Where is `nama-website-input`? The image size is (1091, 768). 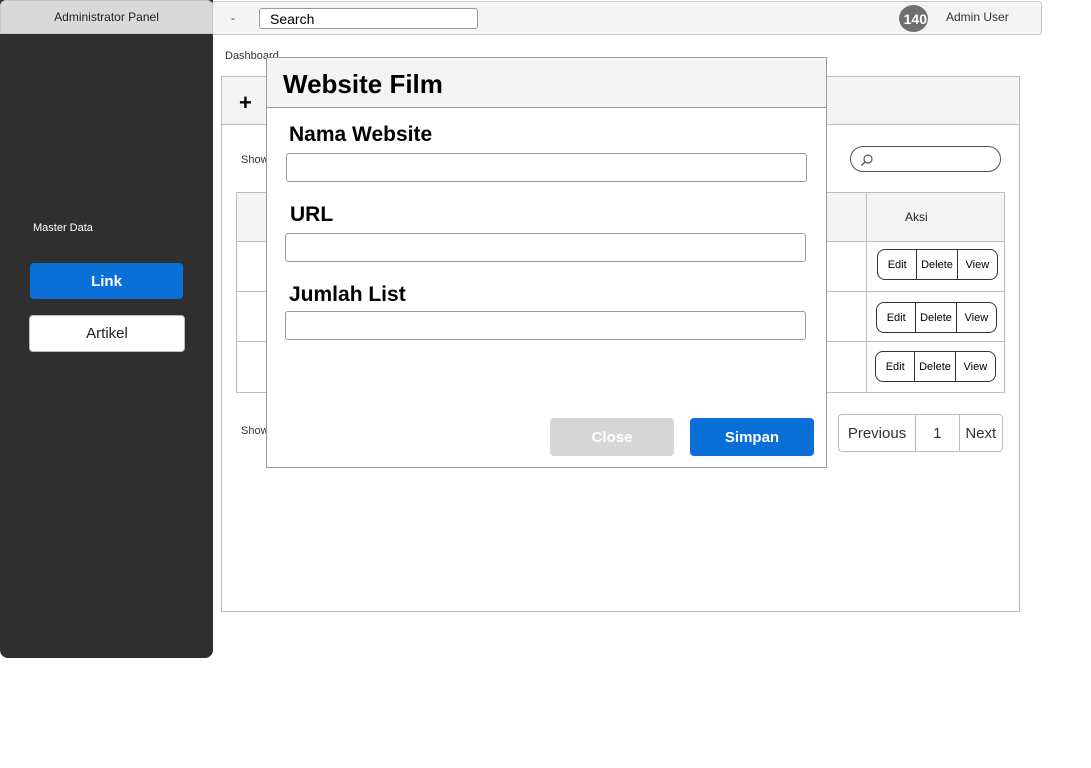 nama-website-input is located at coordinates (546, 167).